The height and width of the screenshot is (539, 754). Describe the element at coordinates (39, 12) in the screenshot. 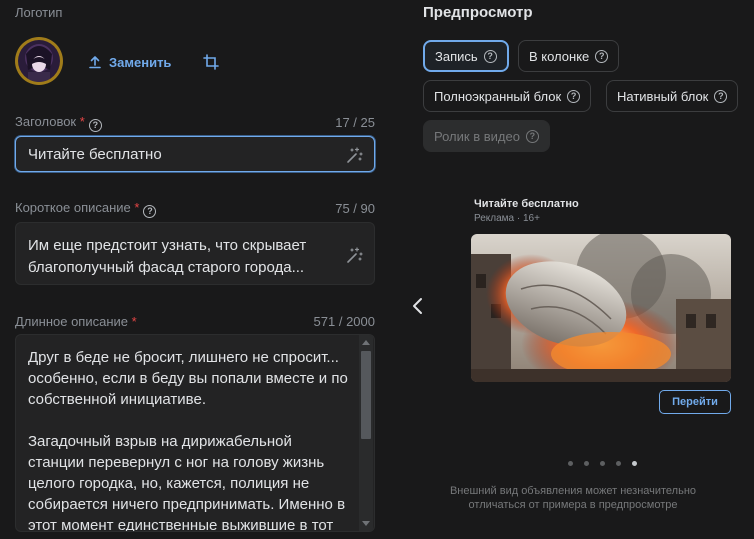

I see `logo-label: Логотип` at that location.